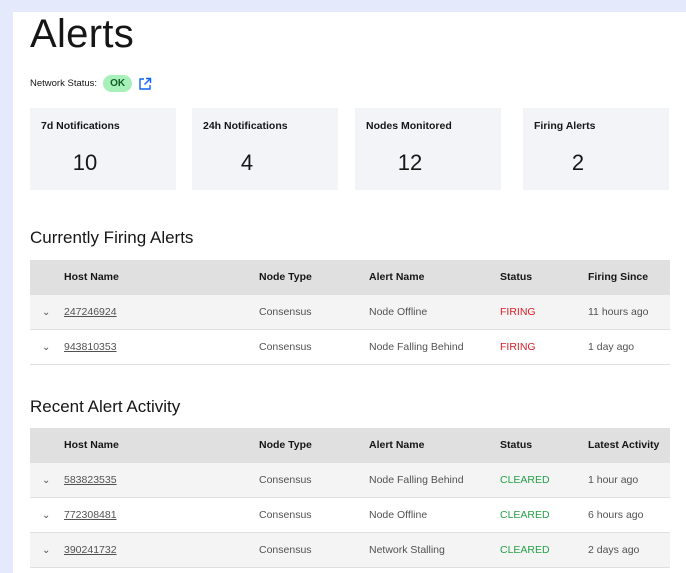  I want to click on card-value: 10, so click(85, 162).